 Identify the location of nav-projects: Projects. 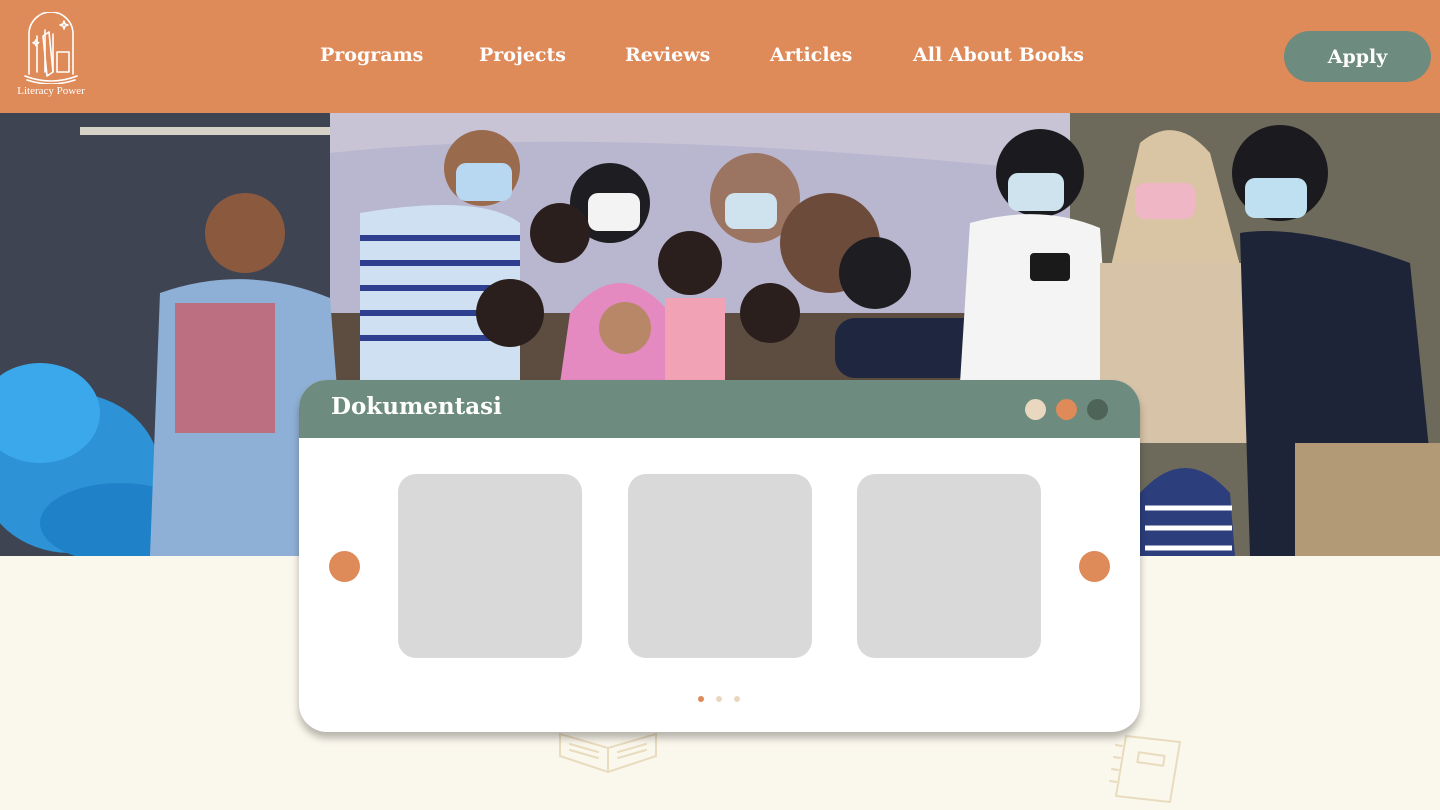
(522, 55).